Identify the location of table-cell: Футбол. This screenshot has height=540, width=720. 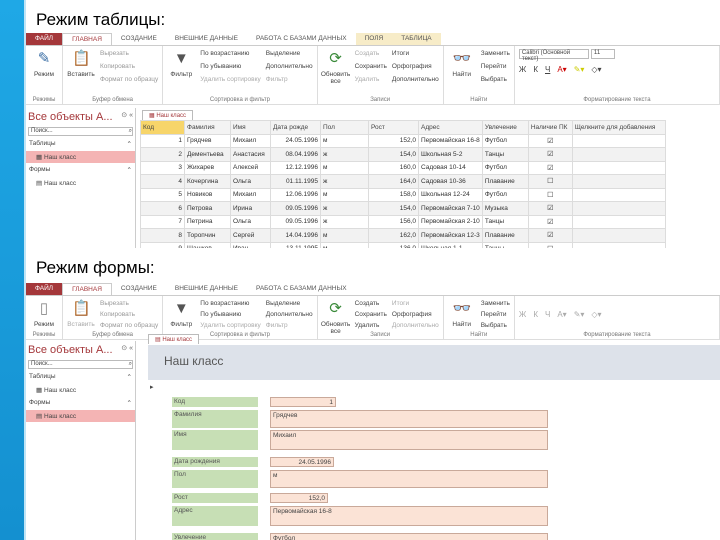
(505, 140).